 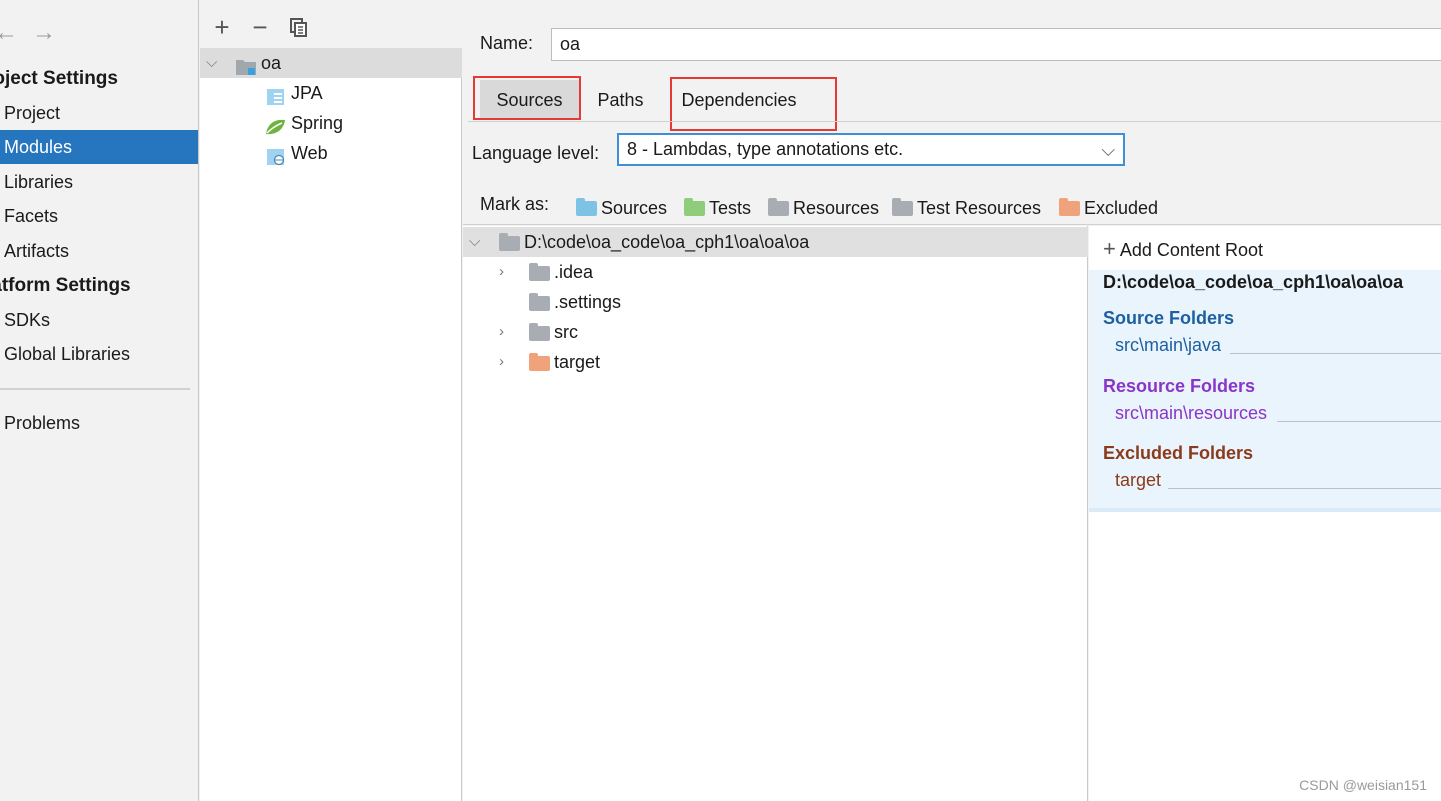 What do you see at coordinates (1304, 488) in the screenshot?
I see `excluded-entry-underline` at bounding box center [1304, 488].